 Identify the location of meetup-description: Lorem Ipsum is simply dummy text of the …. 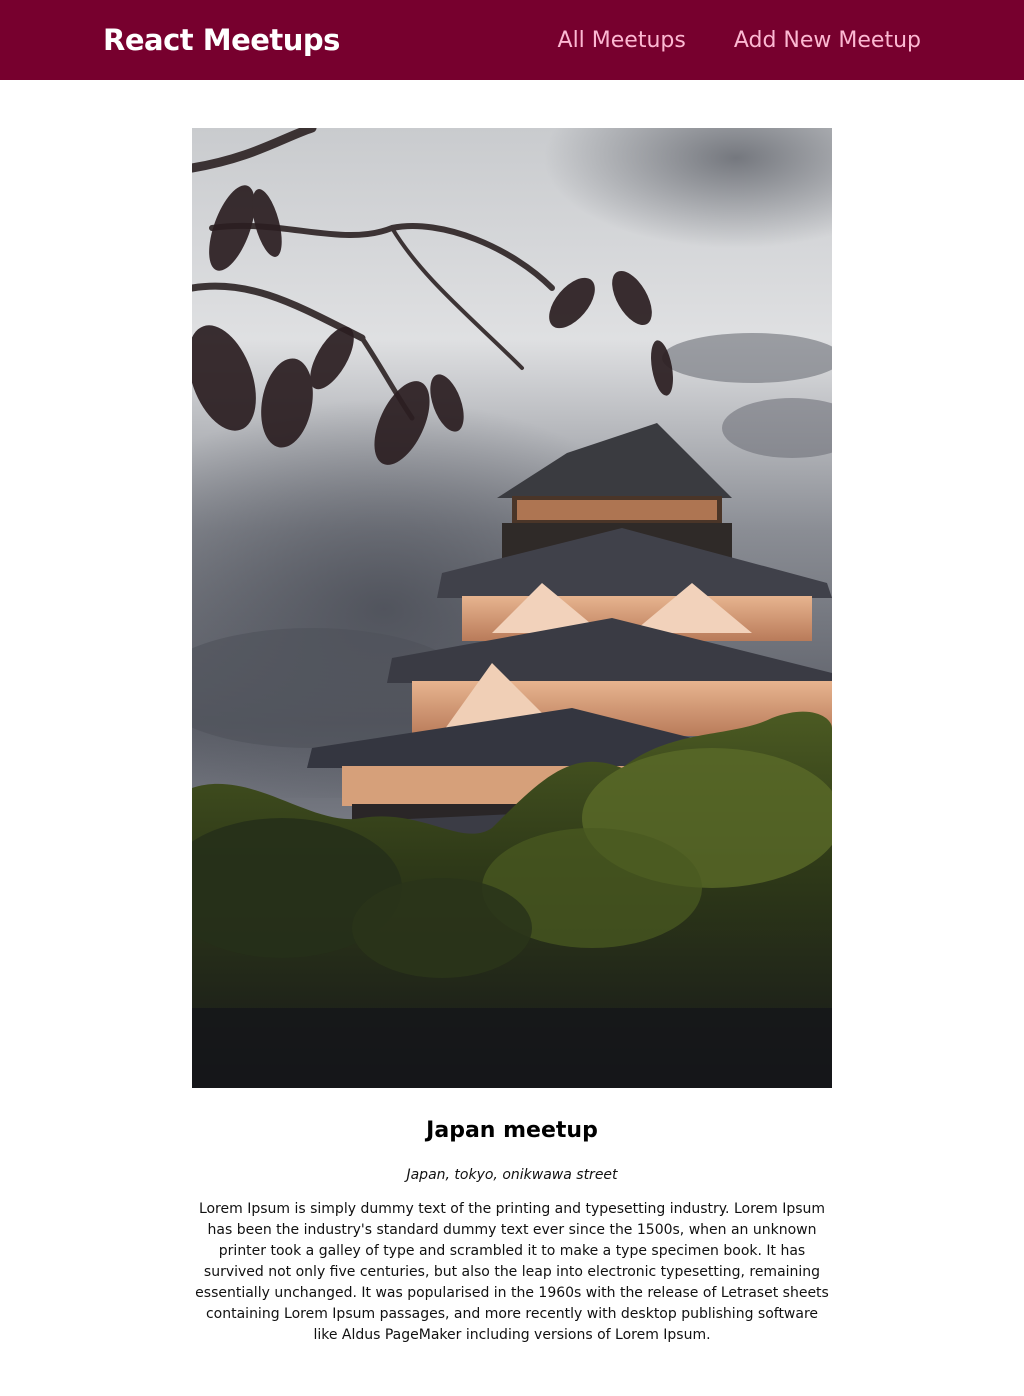
(512, 1272).